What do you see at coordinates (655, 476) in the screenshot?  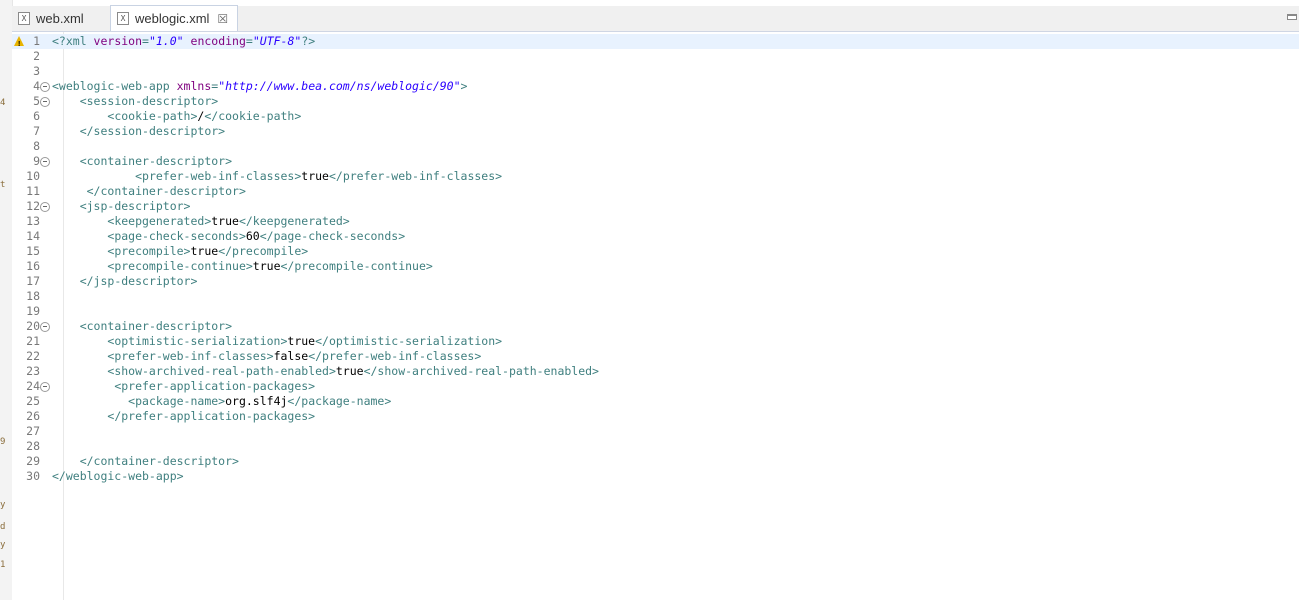 I see `code-line: 30 </weblogic-web-app>` at bounding box center [655, 476].